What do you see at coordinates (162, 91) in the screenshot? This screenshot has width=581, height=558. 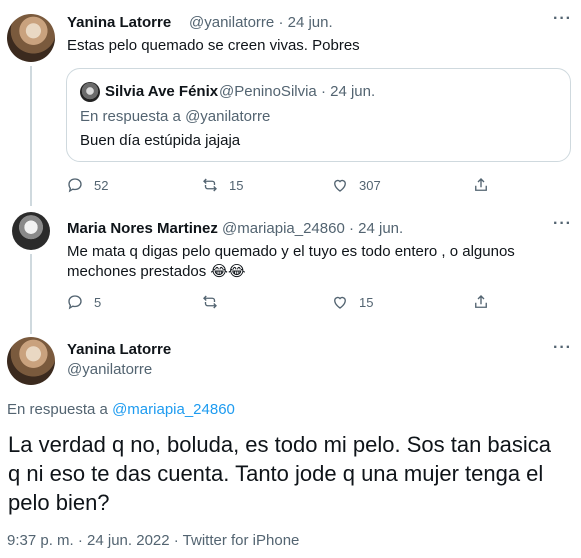 I see `quoted-author-name: Silvia Ave Fénix` at bounding box center [162, 91].